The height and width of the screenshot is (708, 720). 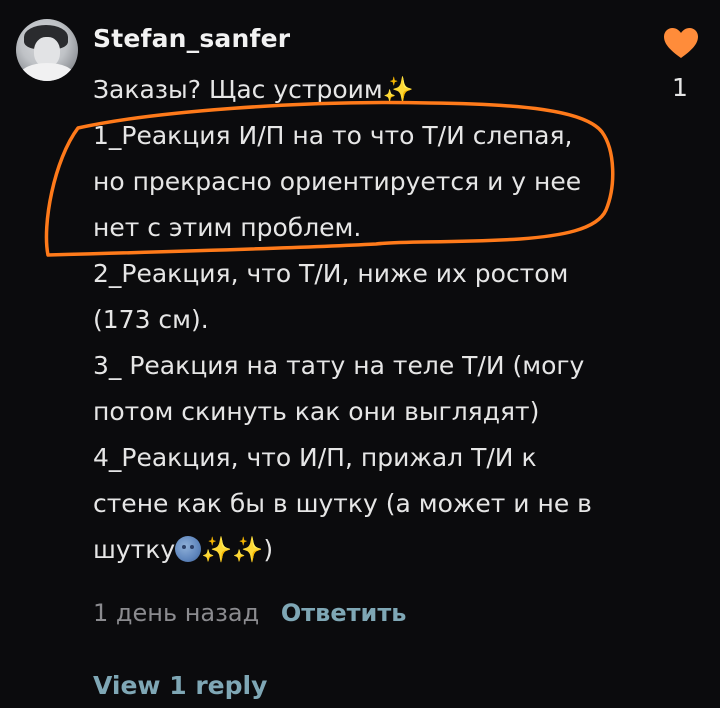 I want to click on comment-line-11-text: шутку, so click(x=134, y=549).